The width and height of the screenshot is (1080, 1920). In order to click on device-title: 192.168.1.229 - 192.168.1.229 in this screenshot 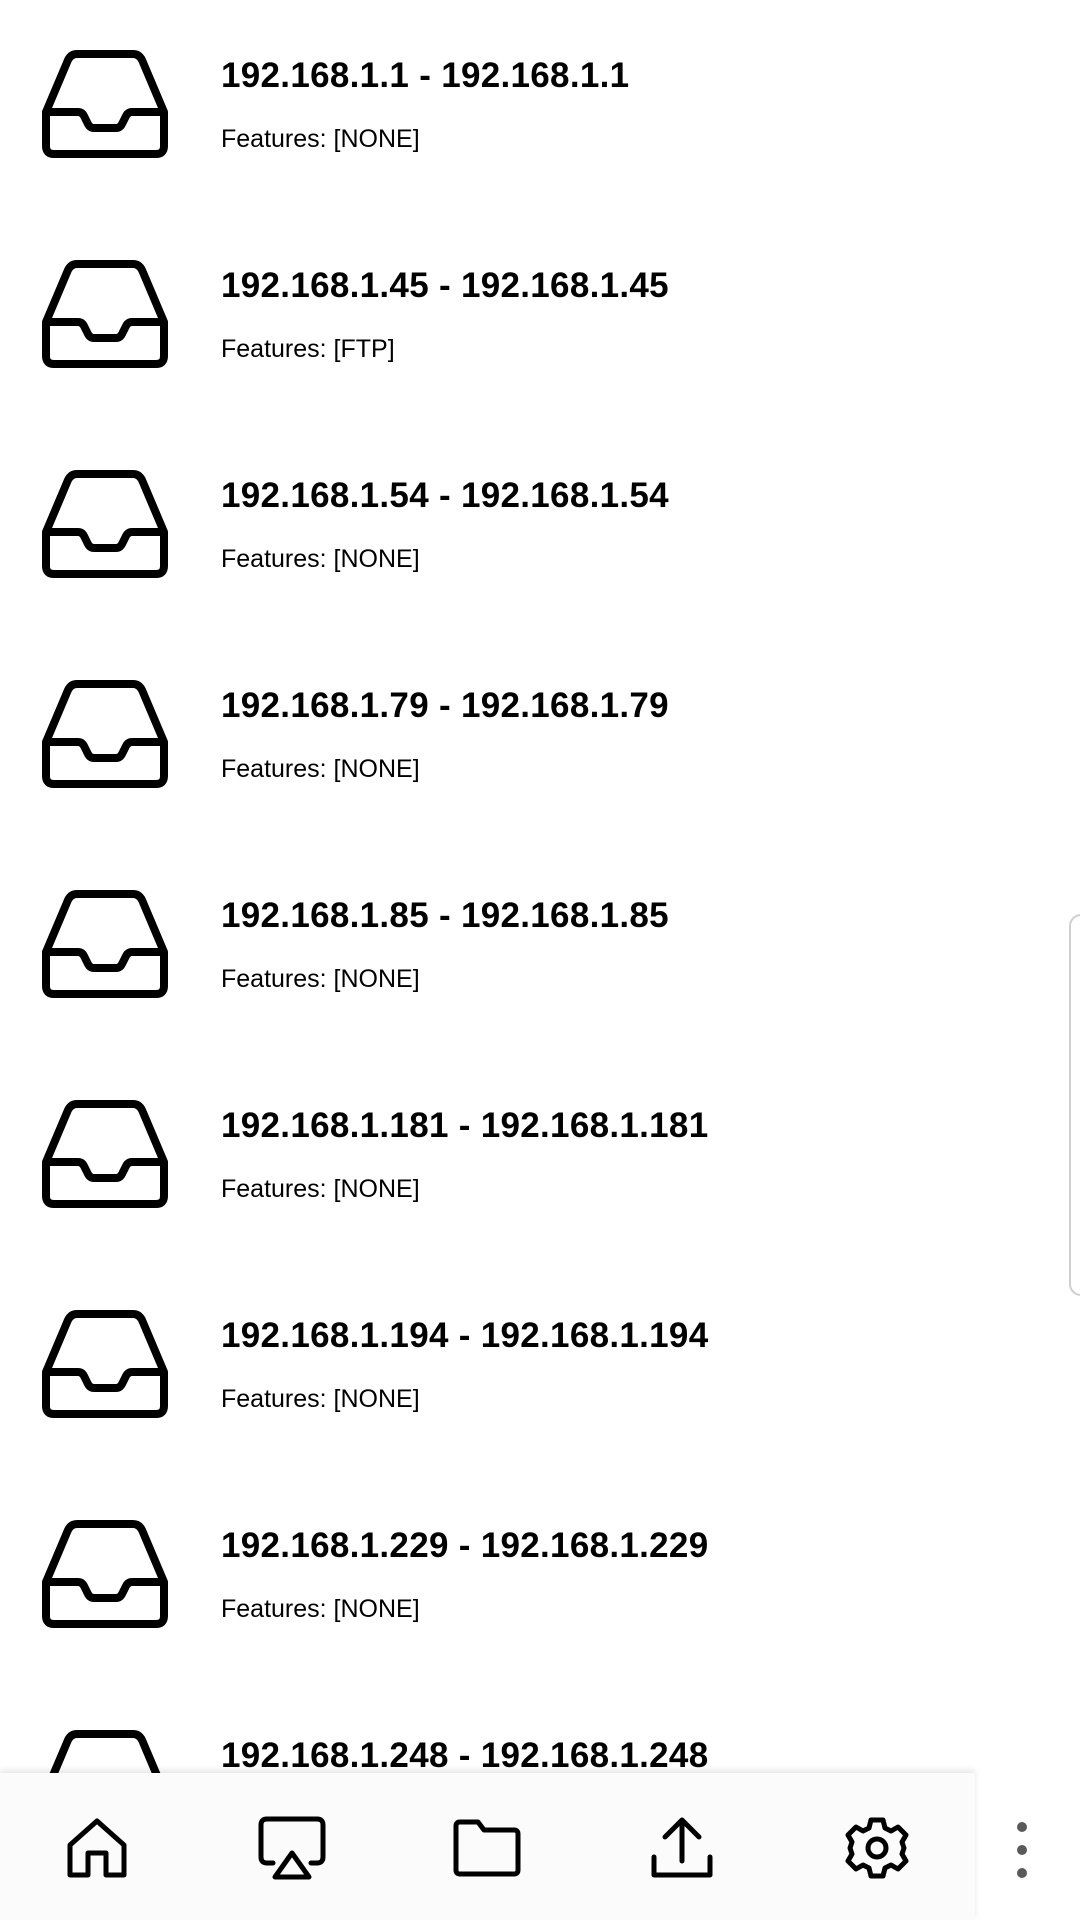, I will do `click(465, 1545)`.